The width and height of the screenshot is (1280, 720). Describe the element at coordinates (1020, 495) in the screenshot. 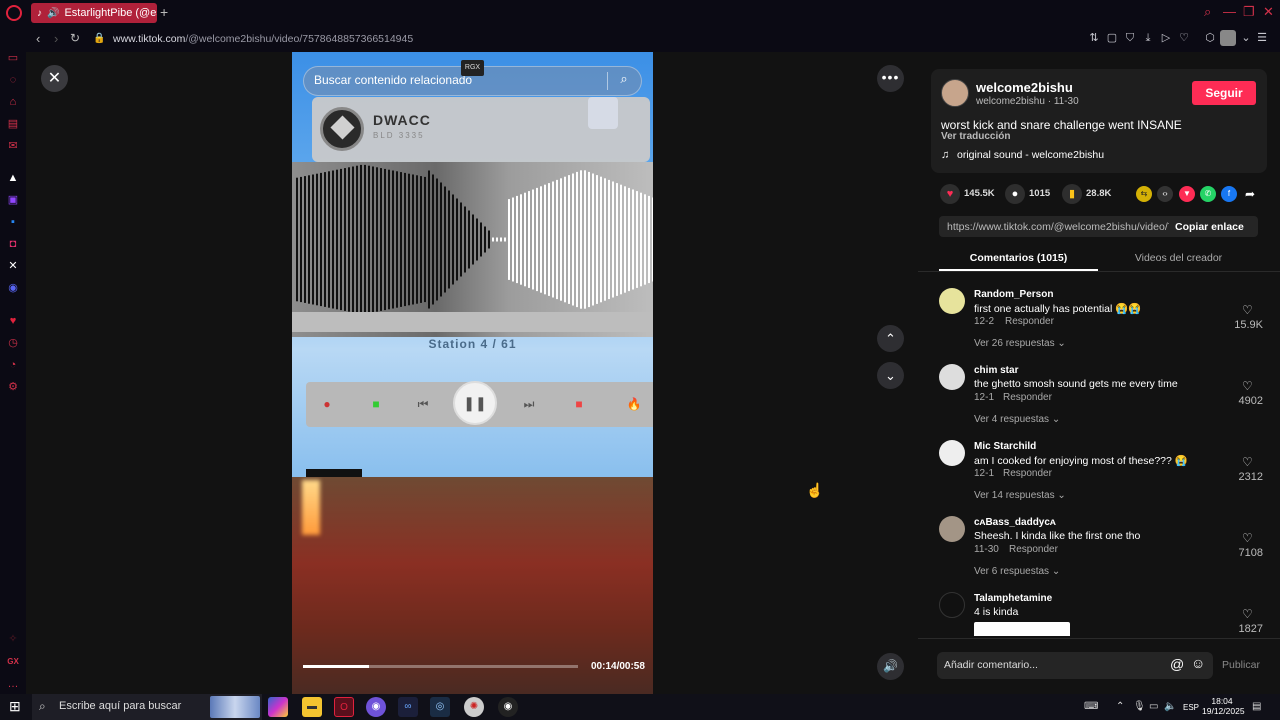

I see `view-replies-button: Ver 14 respuestas ⌄` at that location.